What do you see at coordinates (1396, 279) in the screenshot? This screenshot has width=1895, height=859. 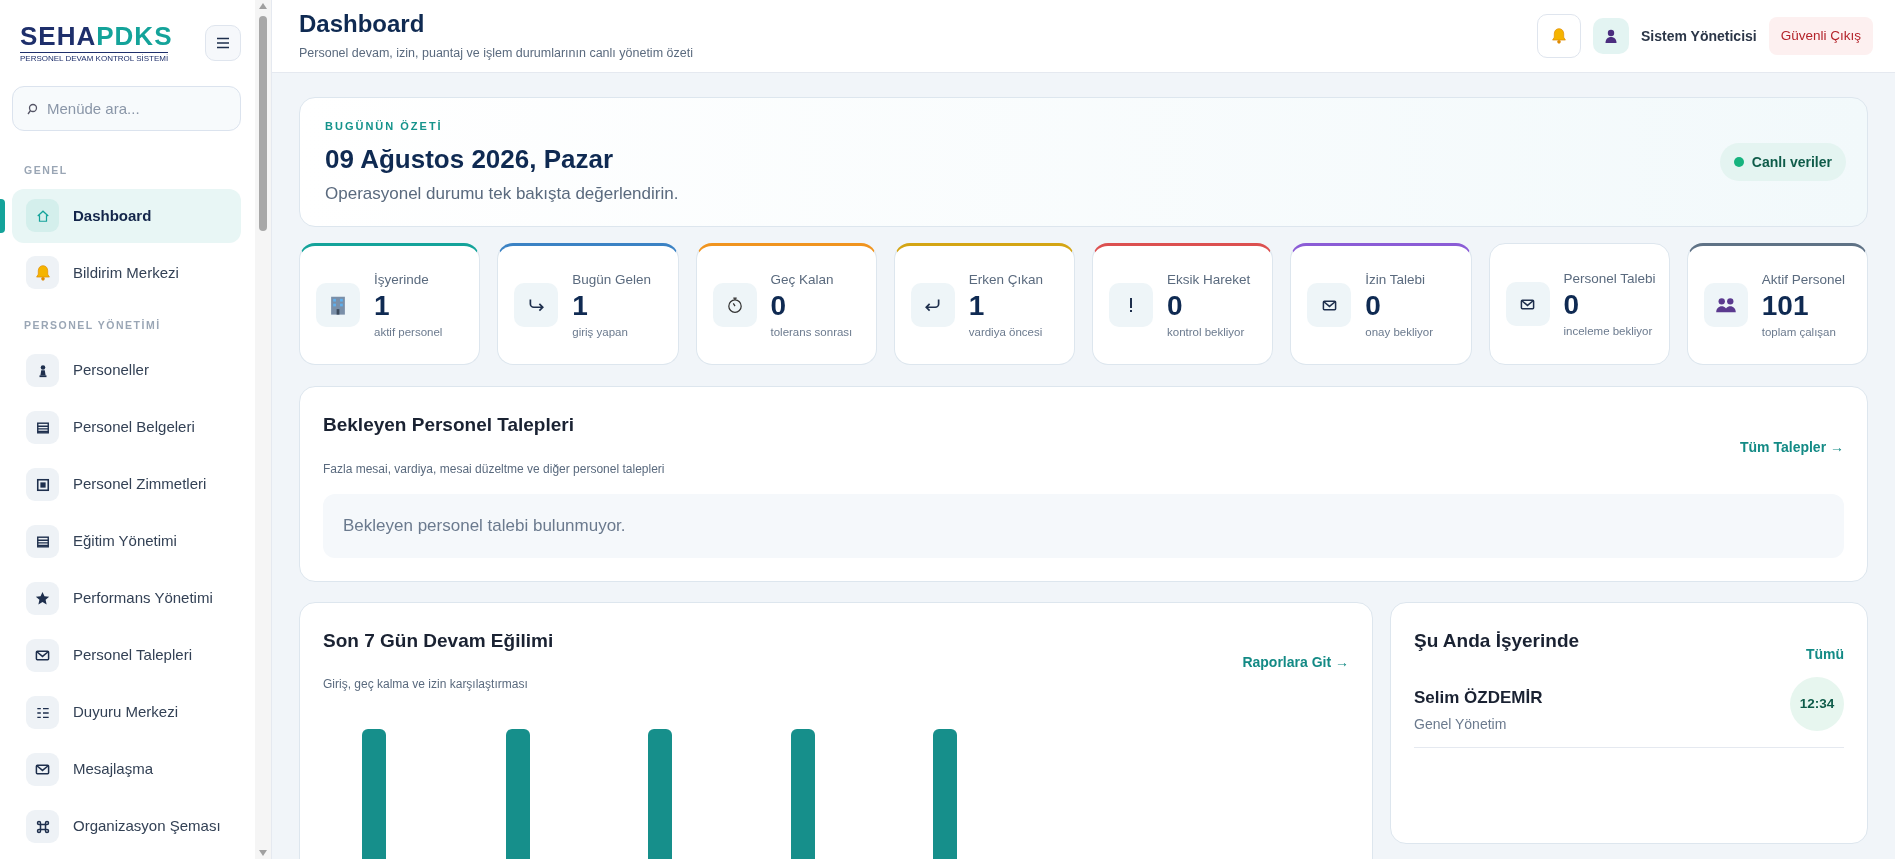 I see `stat-label: İzin Talebi` at bounding box center [1396, 279].